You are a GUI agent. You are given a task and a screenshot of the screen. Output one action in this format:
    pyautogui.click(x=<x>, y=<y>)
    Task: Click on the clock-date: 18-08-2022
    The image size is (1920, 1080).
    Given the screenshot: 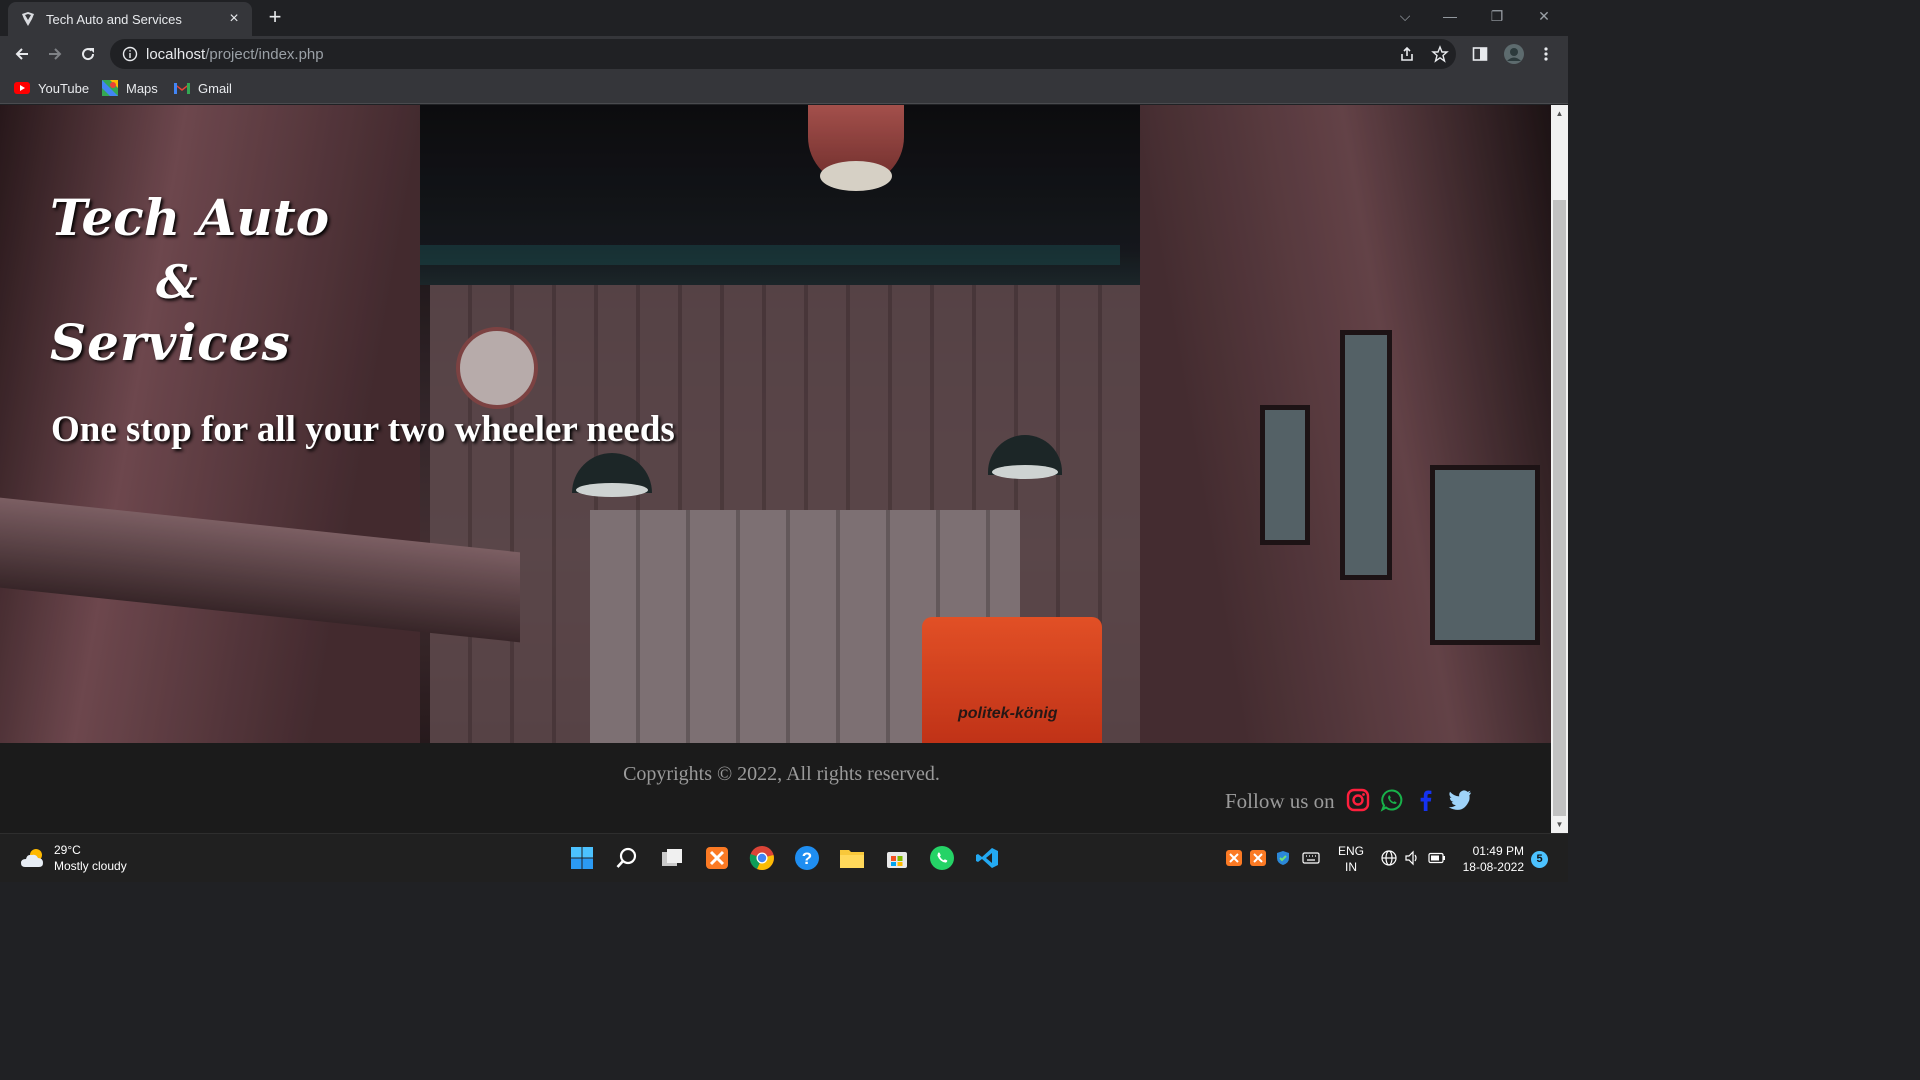 What is the action you would take?
    pyautogui.click(x=1493, y=867)
    